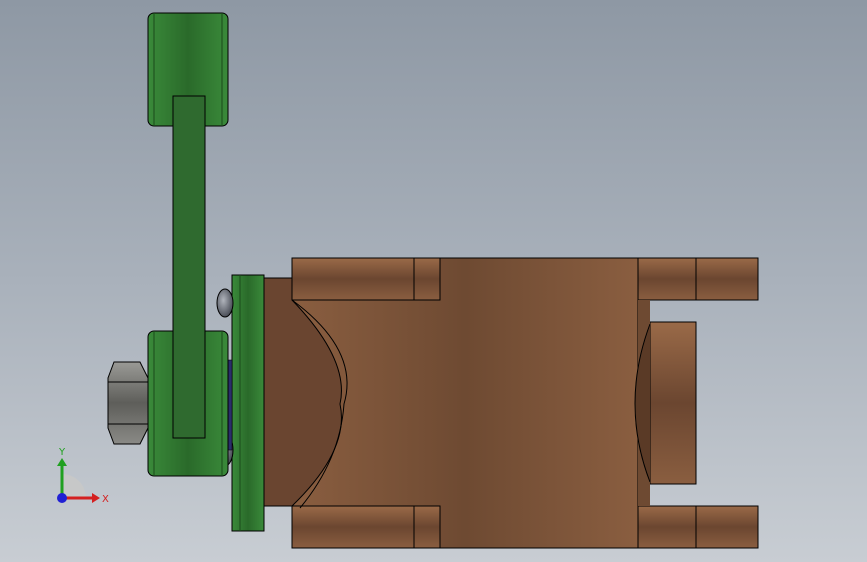  What do you see at coordinates (62, 498) in the screenshot?
I see `z-axis` at bounding box center [62, 498].